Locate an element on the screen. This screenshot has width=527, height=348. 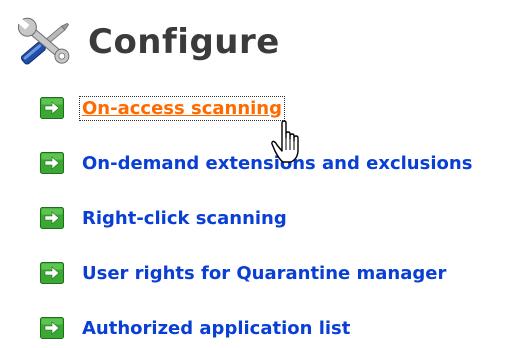
tools-icon is located at coordinates (43, 41).